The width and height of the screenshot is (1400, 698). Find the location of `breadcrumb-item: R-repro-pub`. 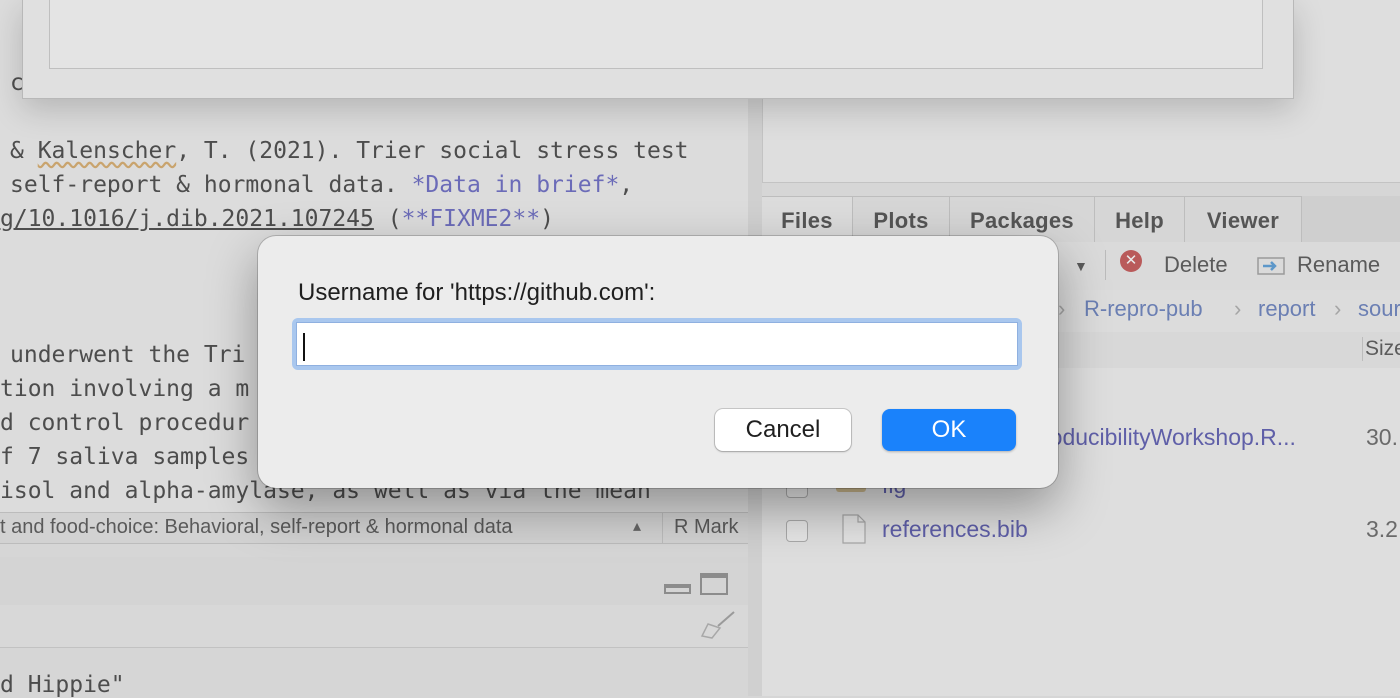

breadcrumb-item: R-repro-pub is located at coordinates (1143, 309).